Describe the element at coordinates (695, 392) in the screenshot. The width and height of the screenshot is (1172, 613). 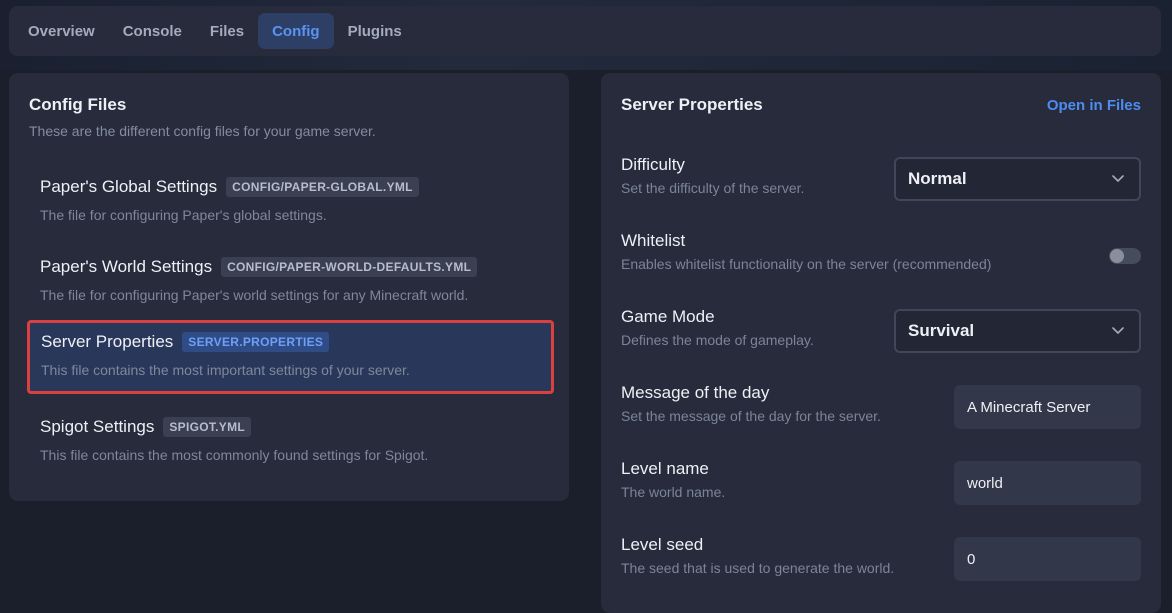
I see `motd-label: Message of the day` at that location.